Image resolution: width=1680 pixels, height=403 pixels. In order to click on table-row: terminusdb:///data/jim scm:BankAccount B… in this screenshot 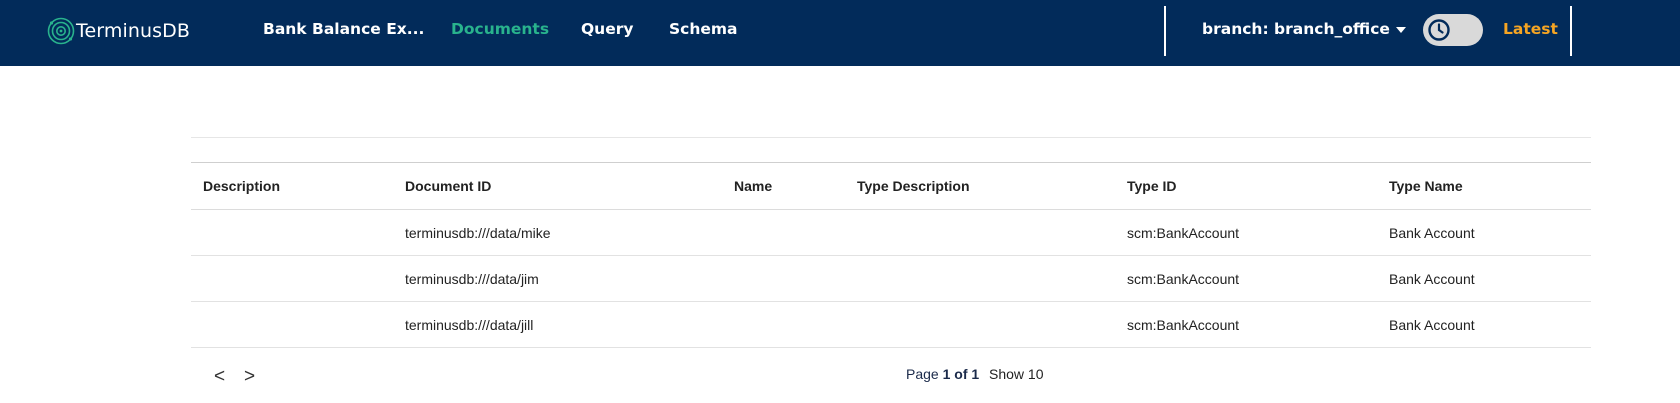, I will do `click(891, 279)`.